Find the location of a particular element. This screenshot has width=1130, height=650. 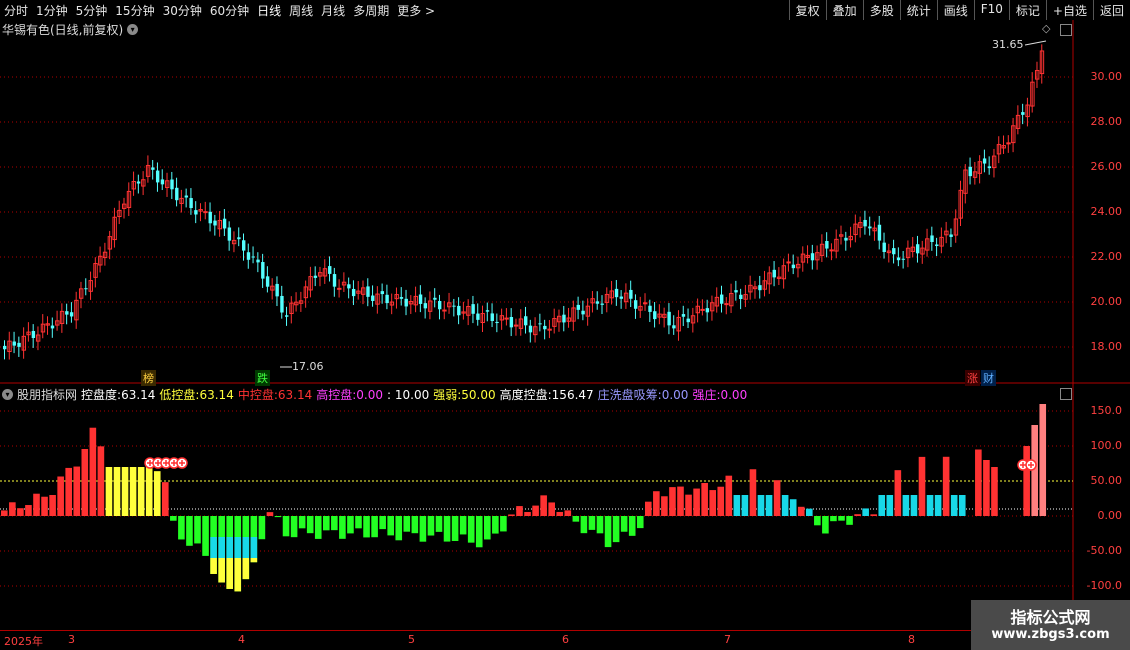

tag-die: 跌 is located at coordinates (262, 378).